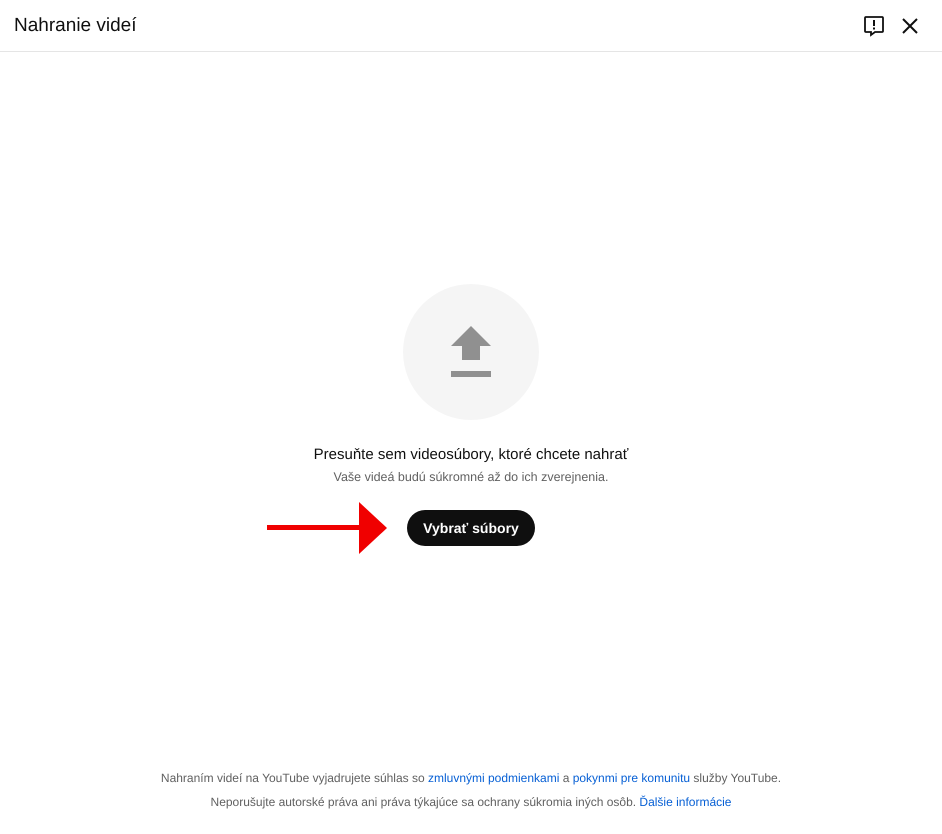  Describe the element at coordinates (471, 802) in the screenshot. I see `footer-text: Neporušujte autorské práva ani práva týkajúce sa ochrany súkromia iných osôb. Ďalšie informácie` at that location.